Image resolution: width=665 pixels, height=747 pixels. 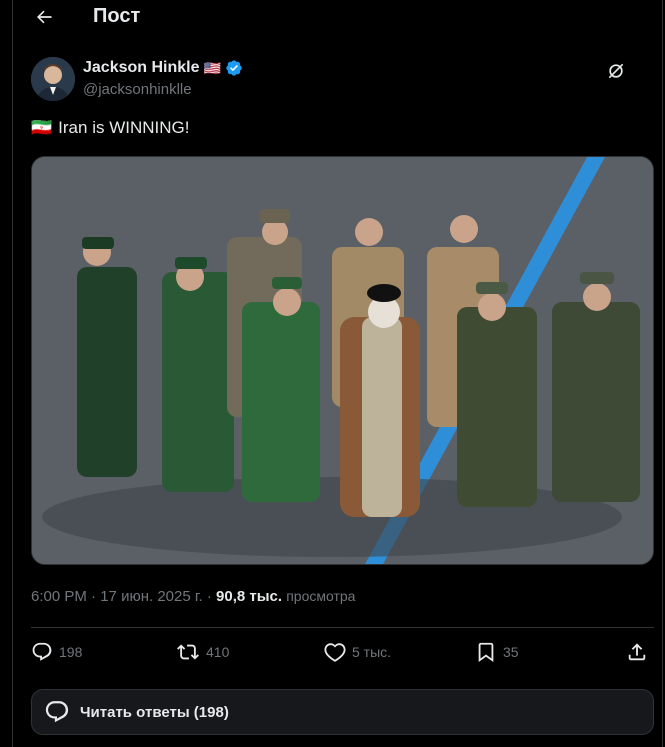 What do you see at coordinates (335, 652) in the screenshot?
I see `heart-icon` at bounding box center [335, 652].